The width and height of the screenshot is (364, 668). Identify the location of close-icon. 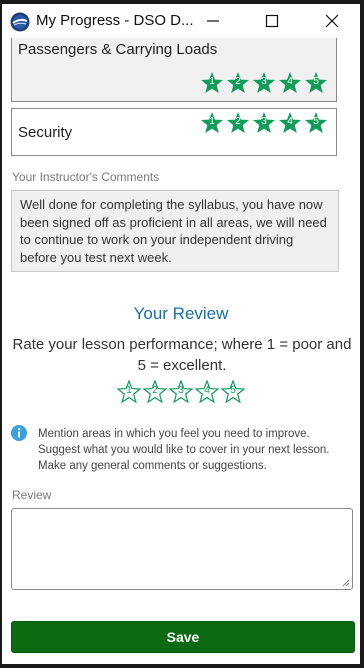
(332, 21).